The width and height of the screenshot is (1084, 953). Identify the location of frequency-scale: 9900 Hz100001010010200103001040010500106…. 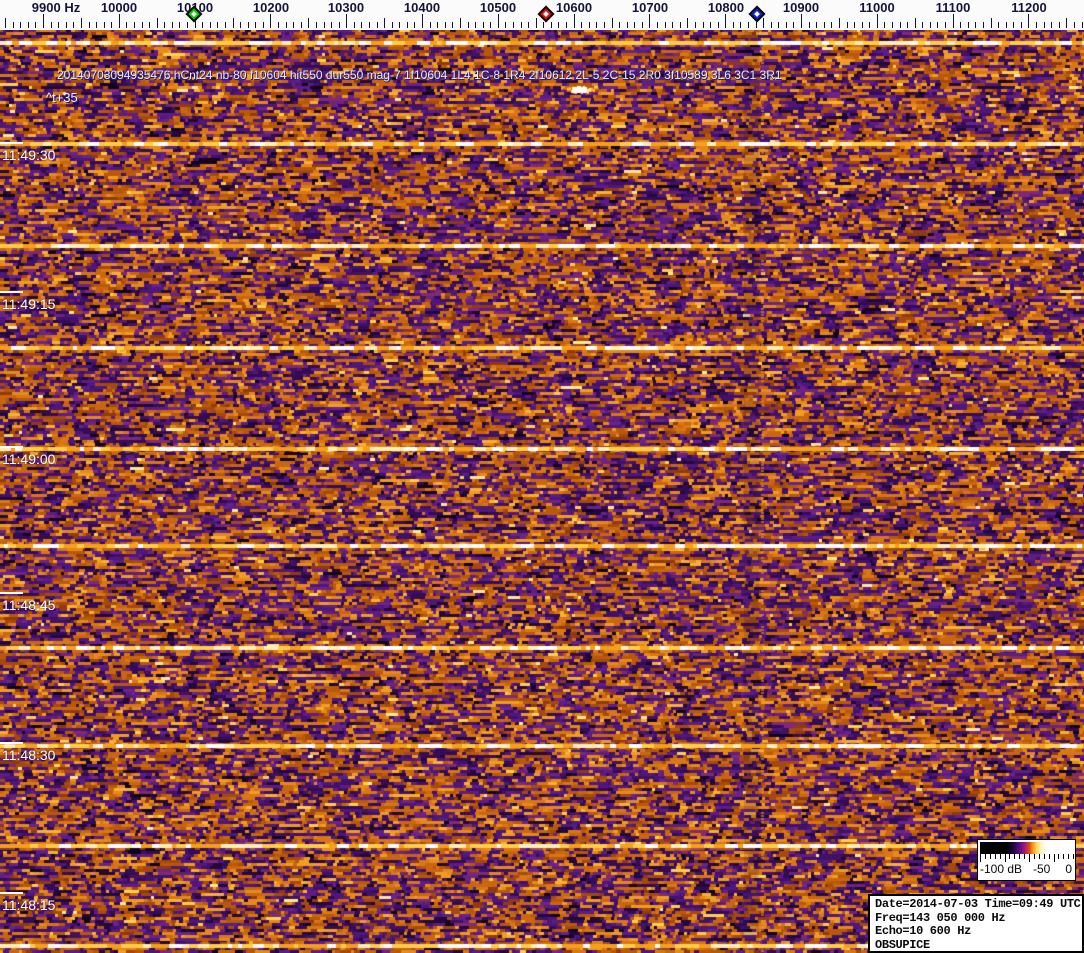
(542, 15).